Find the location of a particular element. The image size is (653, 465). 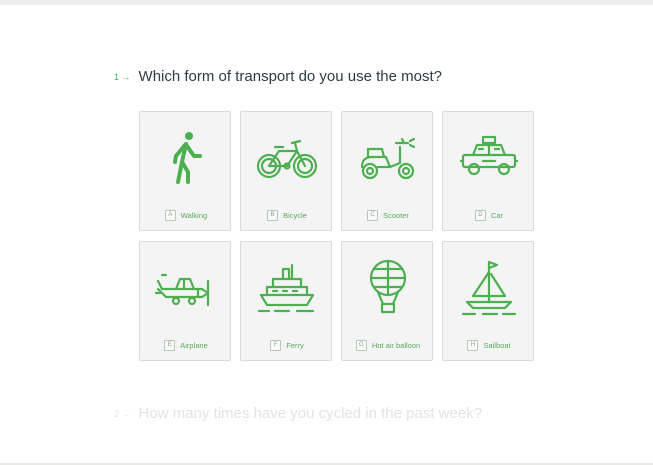

ferry-icon is located at coordinates (287, 288).